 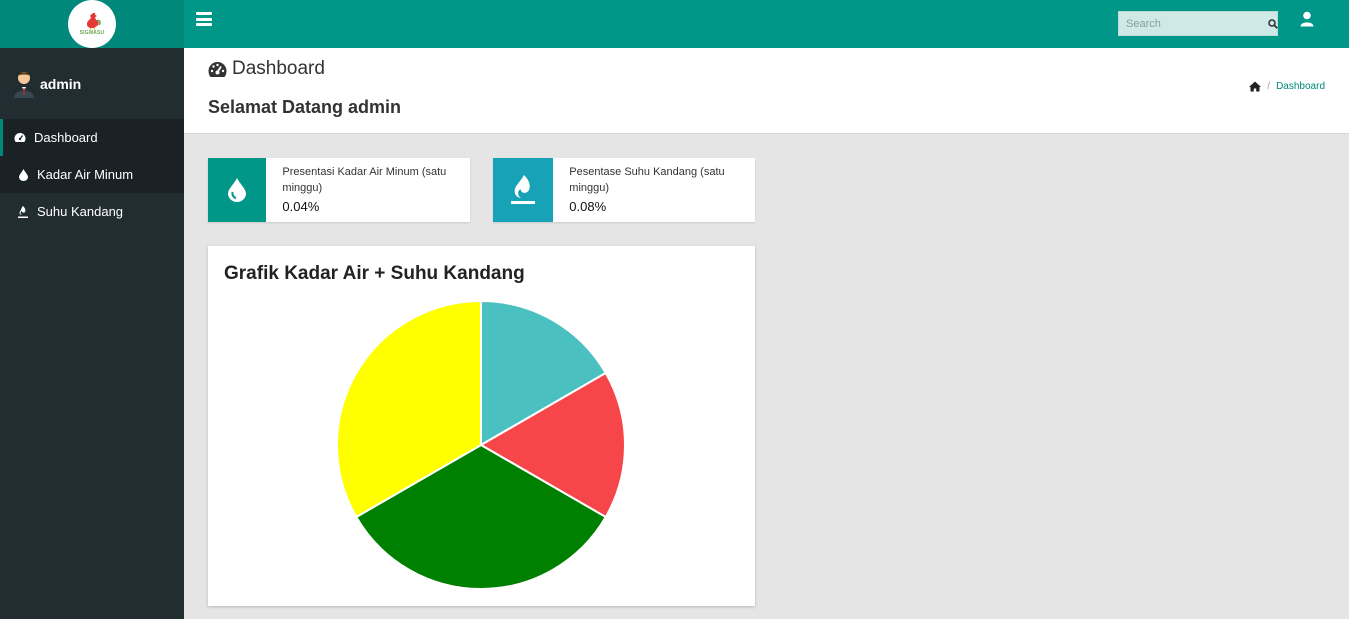 I want to click on sidebar-item-dashboard: Dashboard, so click(x=92, y=137).